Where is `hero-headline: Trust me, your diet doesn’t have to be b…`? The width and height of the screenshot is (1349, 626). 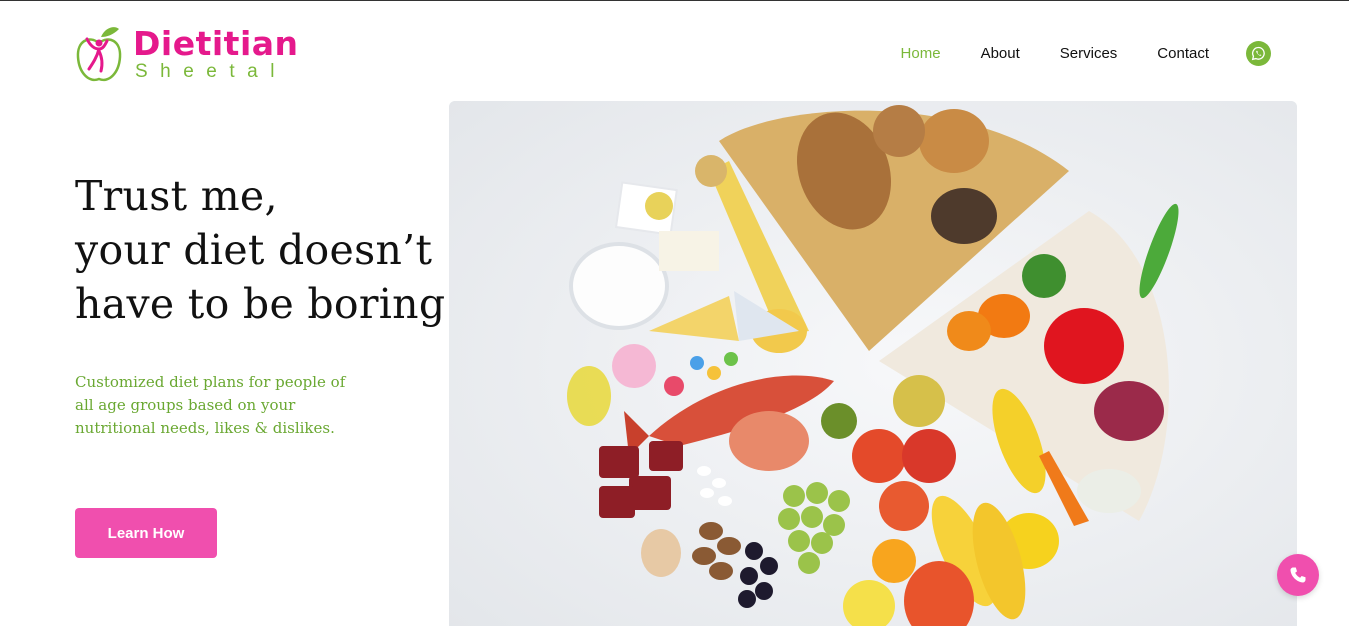
hero-headline: Trust me, your diet doesn’t have to be b… is located at coordinates (267, 250).